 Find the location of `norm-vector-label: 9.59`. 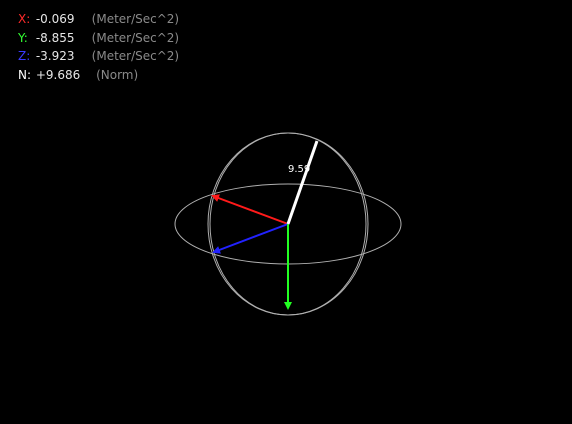

norm-vector-label: 9.59 is located at coordinates (299, 169).